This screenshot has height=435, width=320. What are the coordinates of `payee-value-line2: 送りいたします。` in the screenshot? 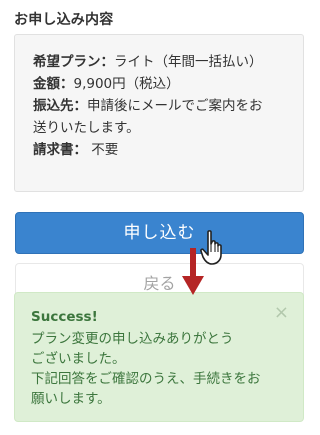 It's located at (86, 128).